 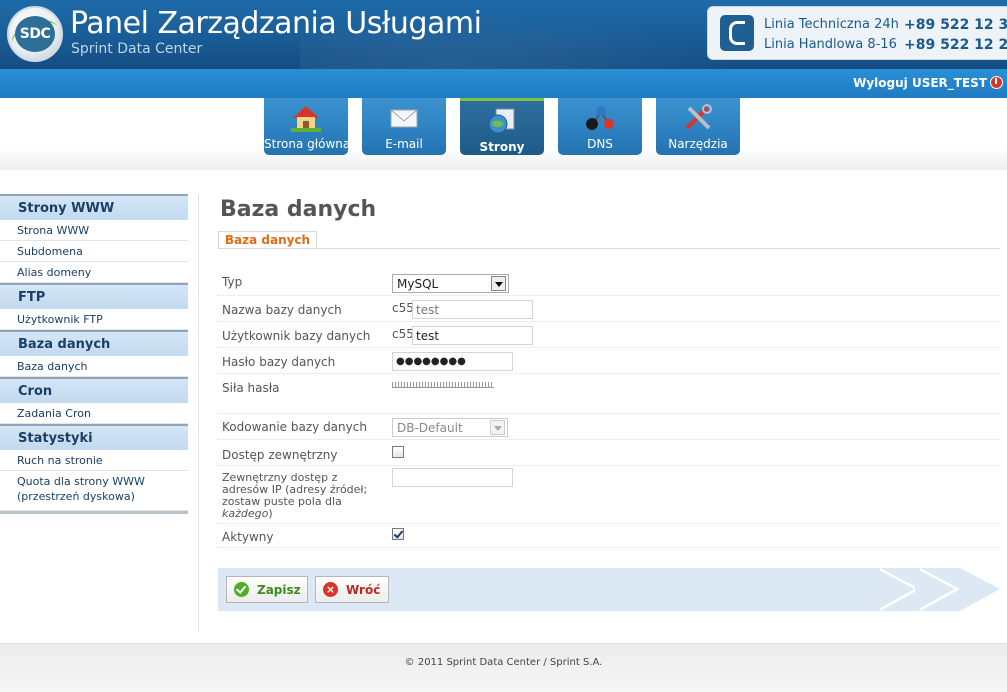 What do you see at coordinates (996, 82) in the screenshot?
I see `power-icon` at bounding box center [996, 82].